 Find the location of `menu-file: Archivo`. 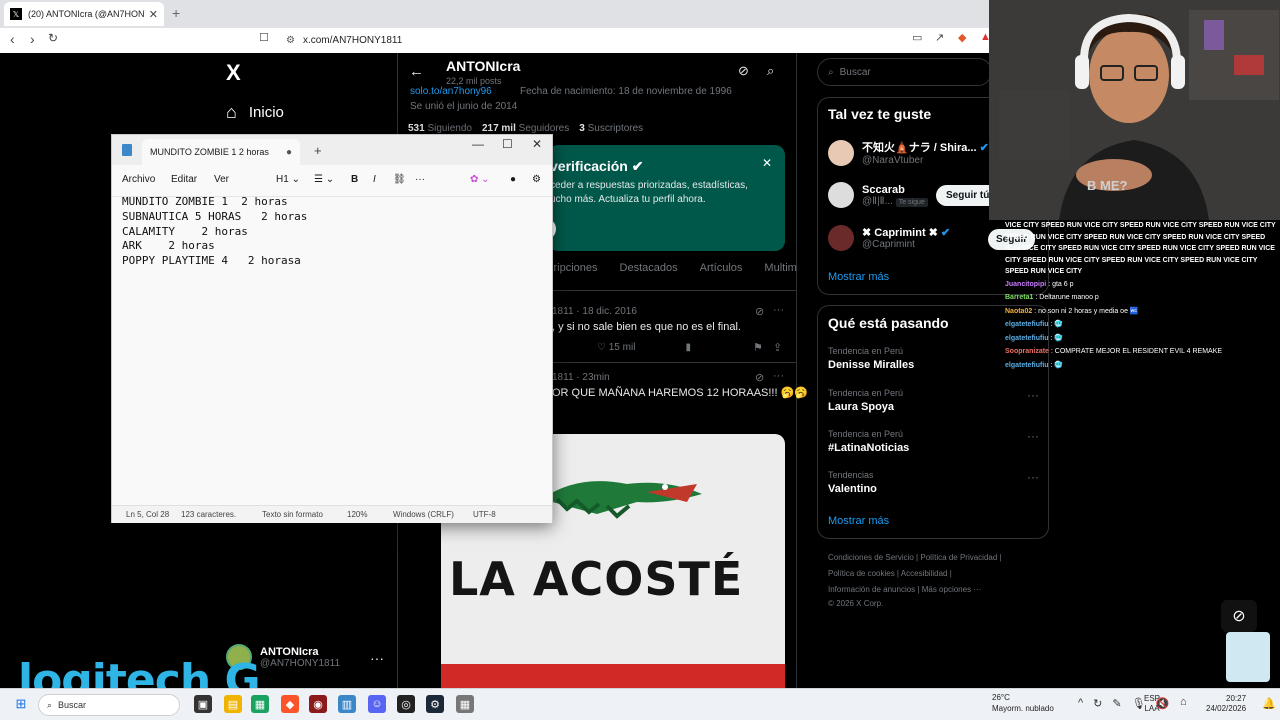

menu-file: Archivo is located at coordinates (138, 179).